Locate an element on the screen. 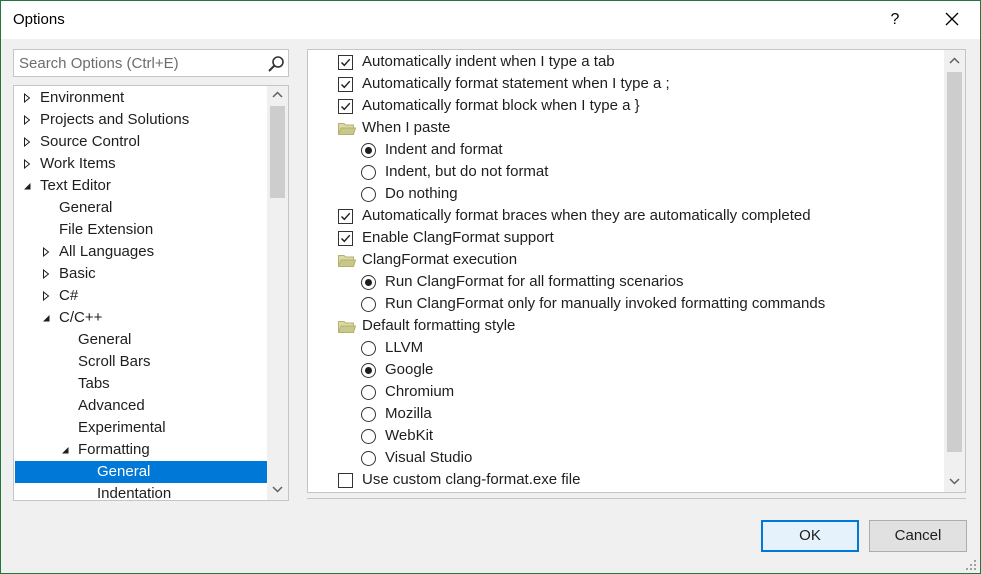 This screenshot has width=981, height=574. tree-item: Indentation is located at coordinates (141, 492).